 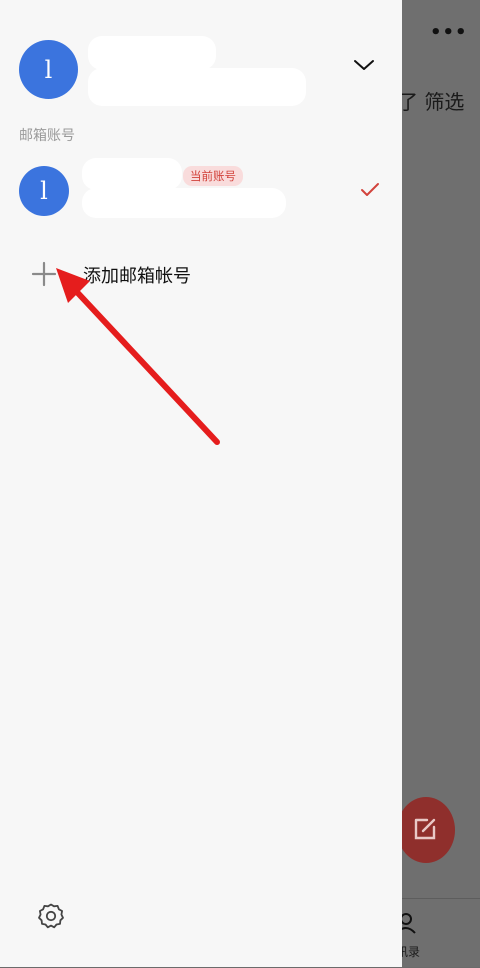 I want to click on checkmark-icon, so click(x=370, y=189).